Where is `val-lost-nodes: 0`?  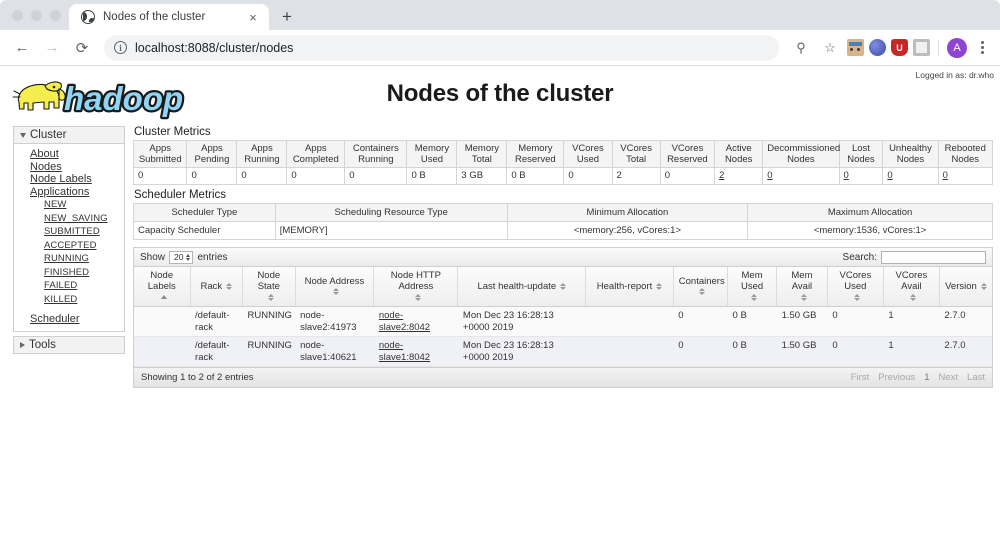 val-lost-nodes: 0 is located at coordinates (861, 176).